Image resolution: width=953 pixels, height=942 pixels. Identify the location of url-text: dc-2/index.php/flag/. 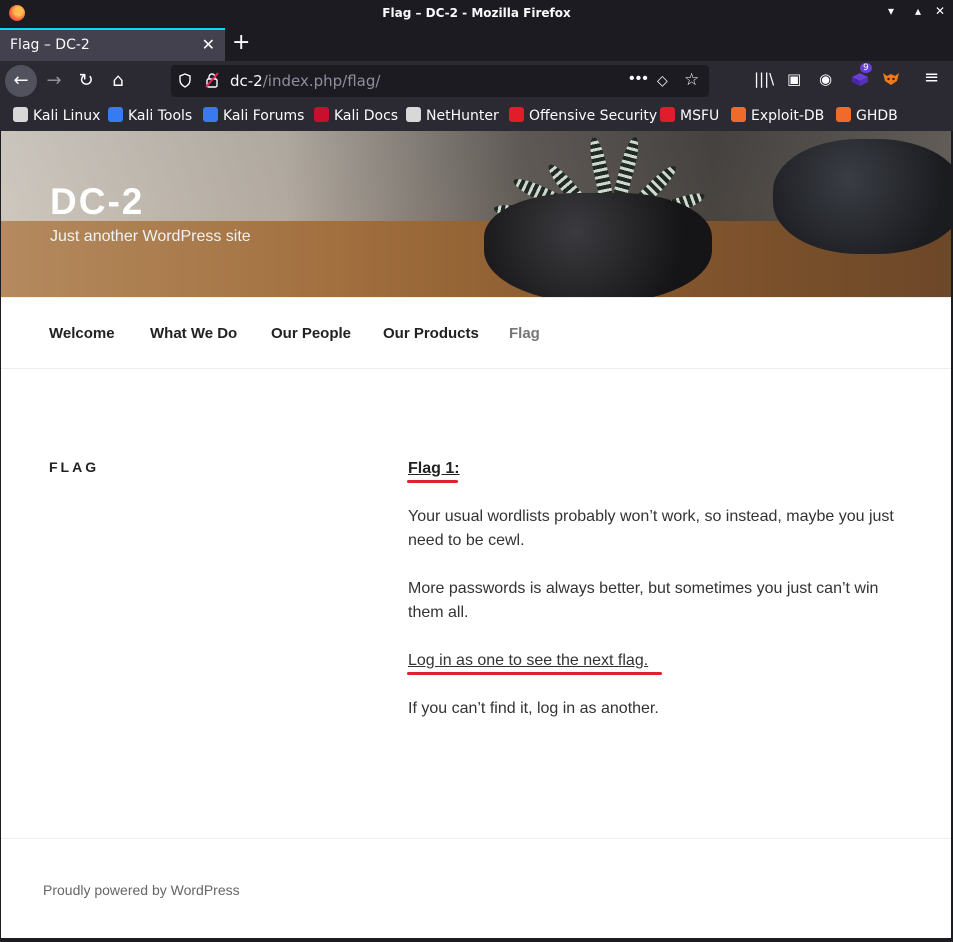
(305, 81).